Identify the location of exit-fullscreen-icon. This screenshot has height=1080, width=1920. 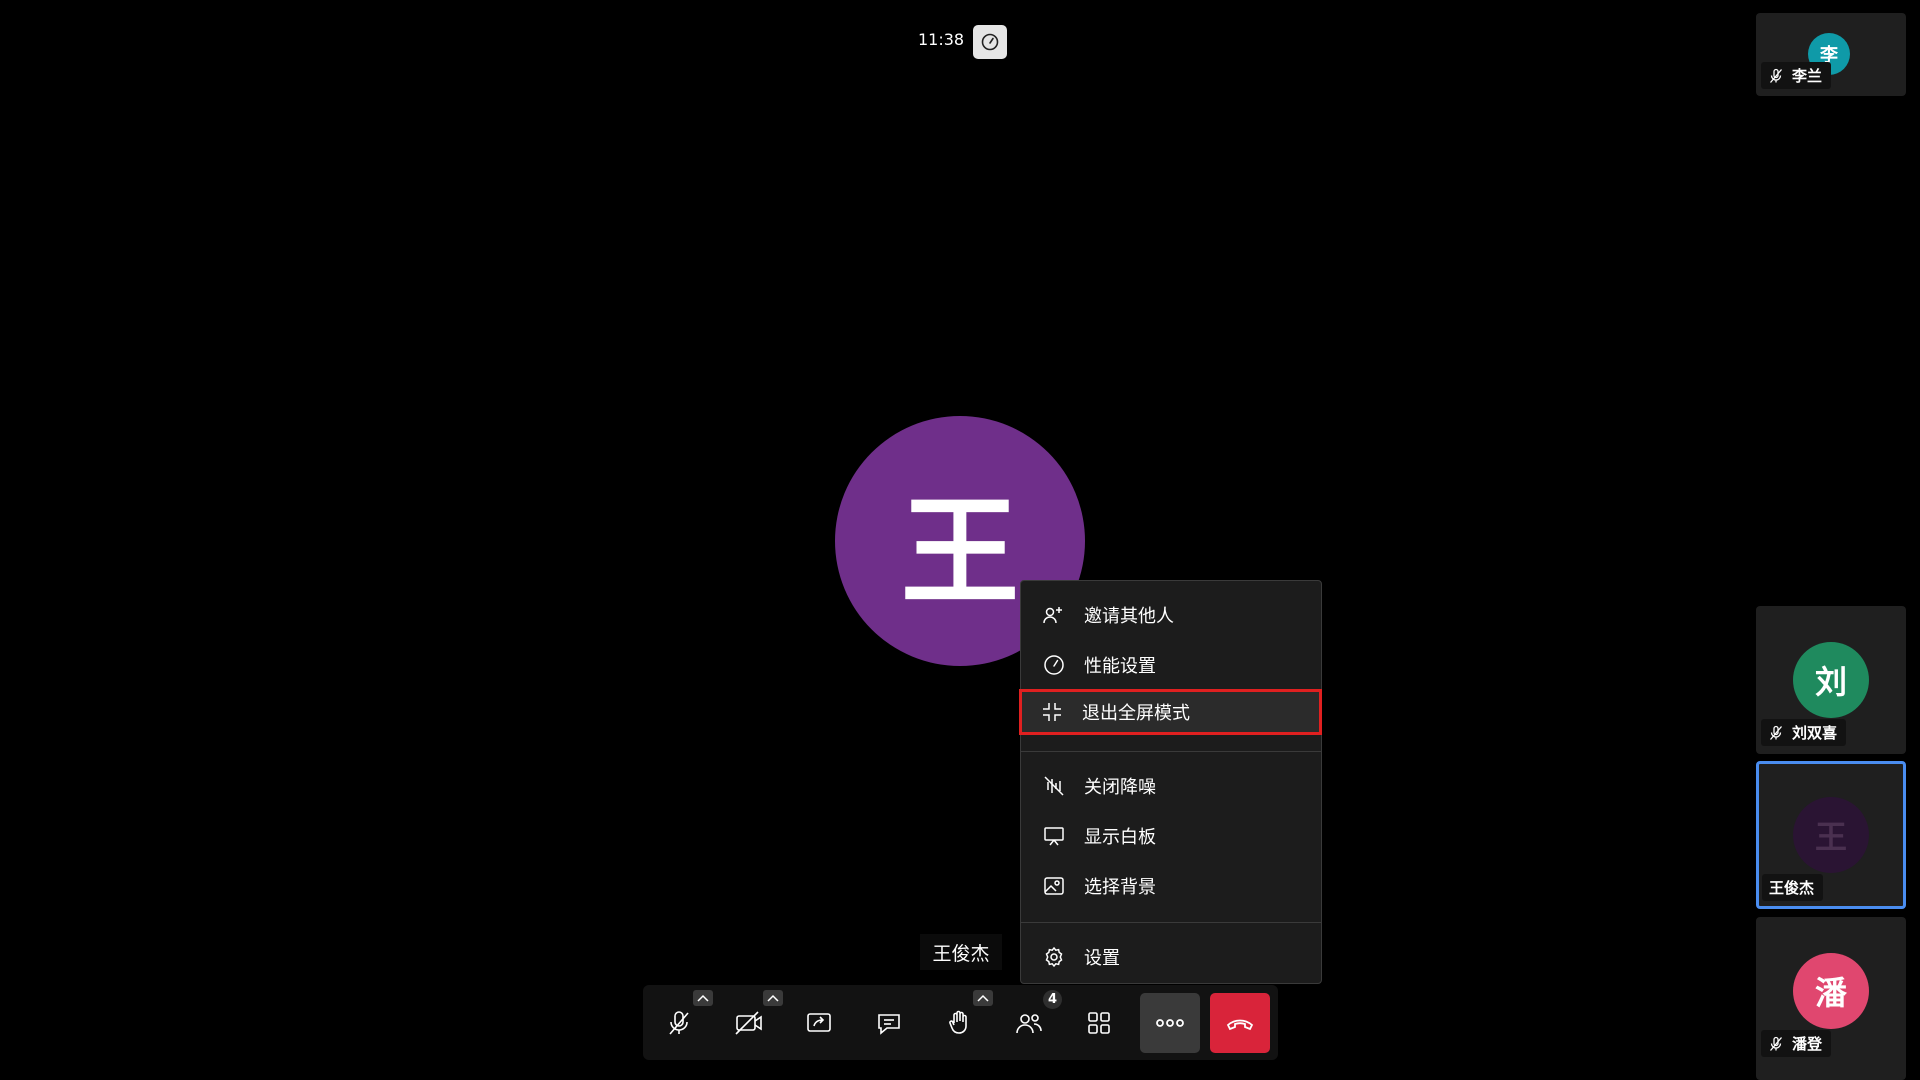
(1052, 712).